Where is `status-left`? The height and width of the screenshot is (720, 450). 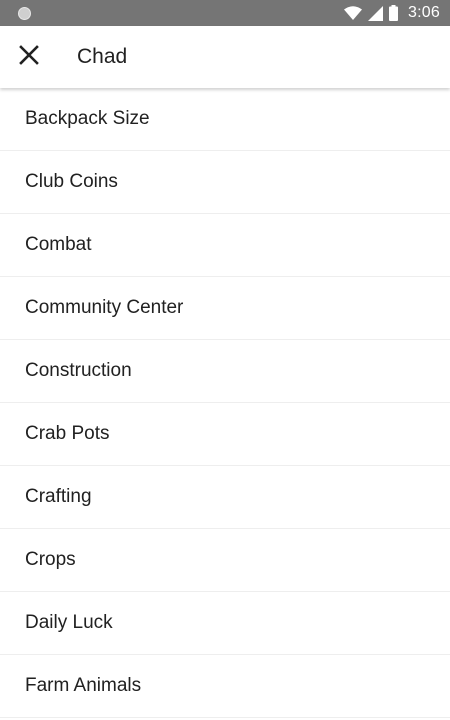 status-left is located at coordinates (181, 13).